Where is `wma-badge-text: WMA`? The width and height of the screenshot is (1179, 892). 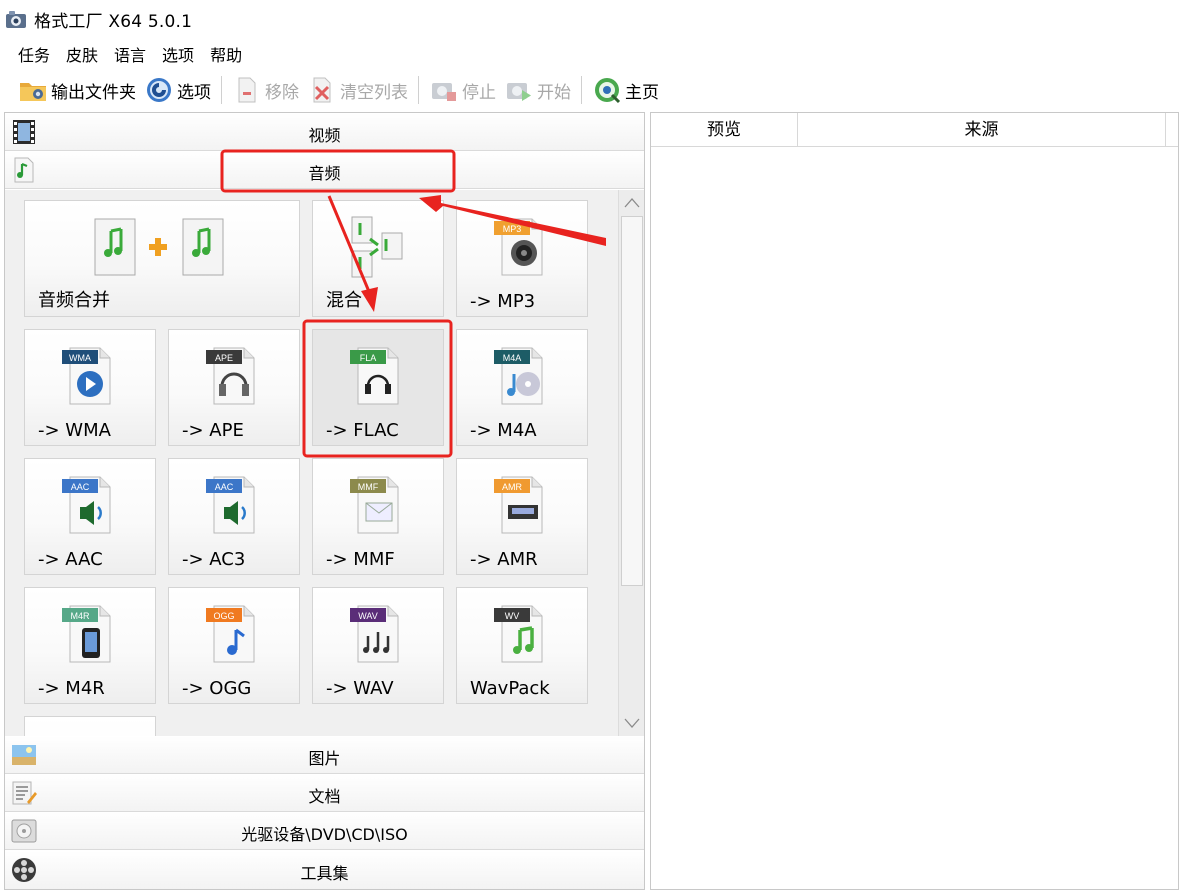
wma-badge-text: WMA is located at coordinates (80, 358).